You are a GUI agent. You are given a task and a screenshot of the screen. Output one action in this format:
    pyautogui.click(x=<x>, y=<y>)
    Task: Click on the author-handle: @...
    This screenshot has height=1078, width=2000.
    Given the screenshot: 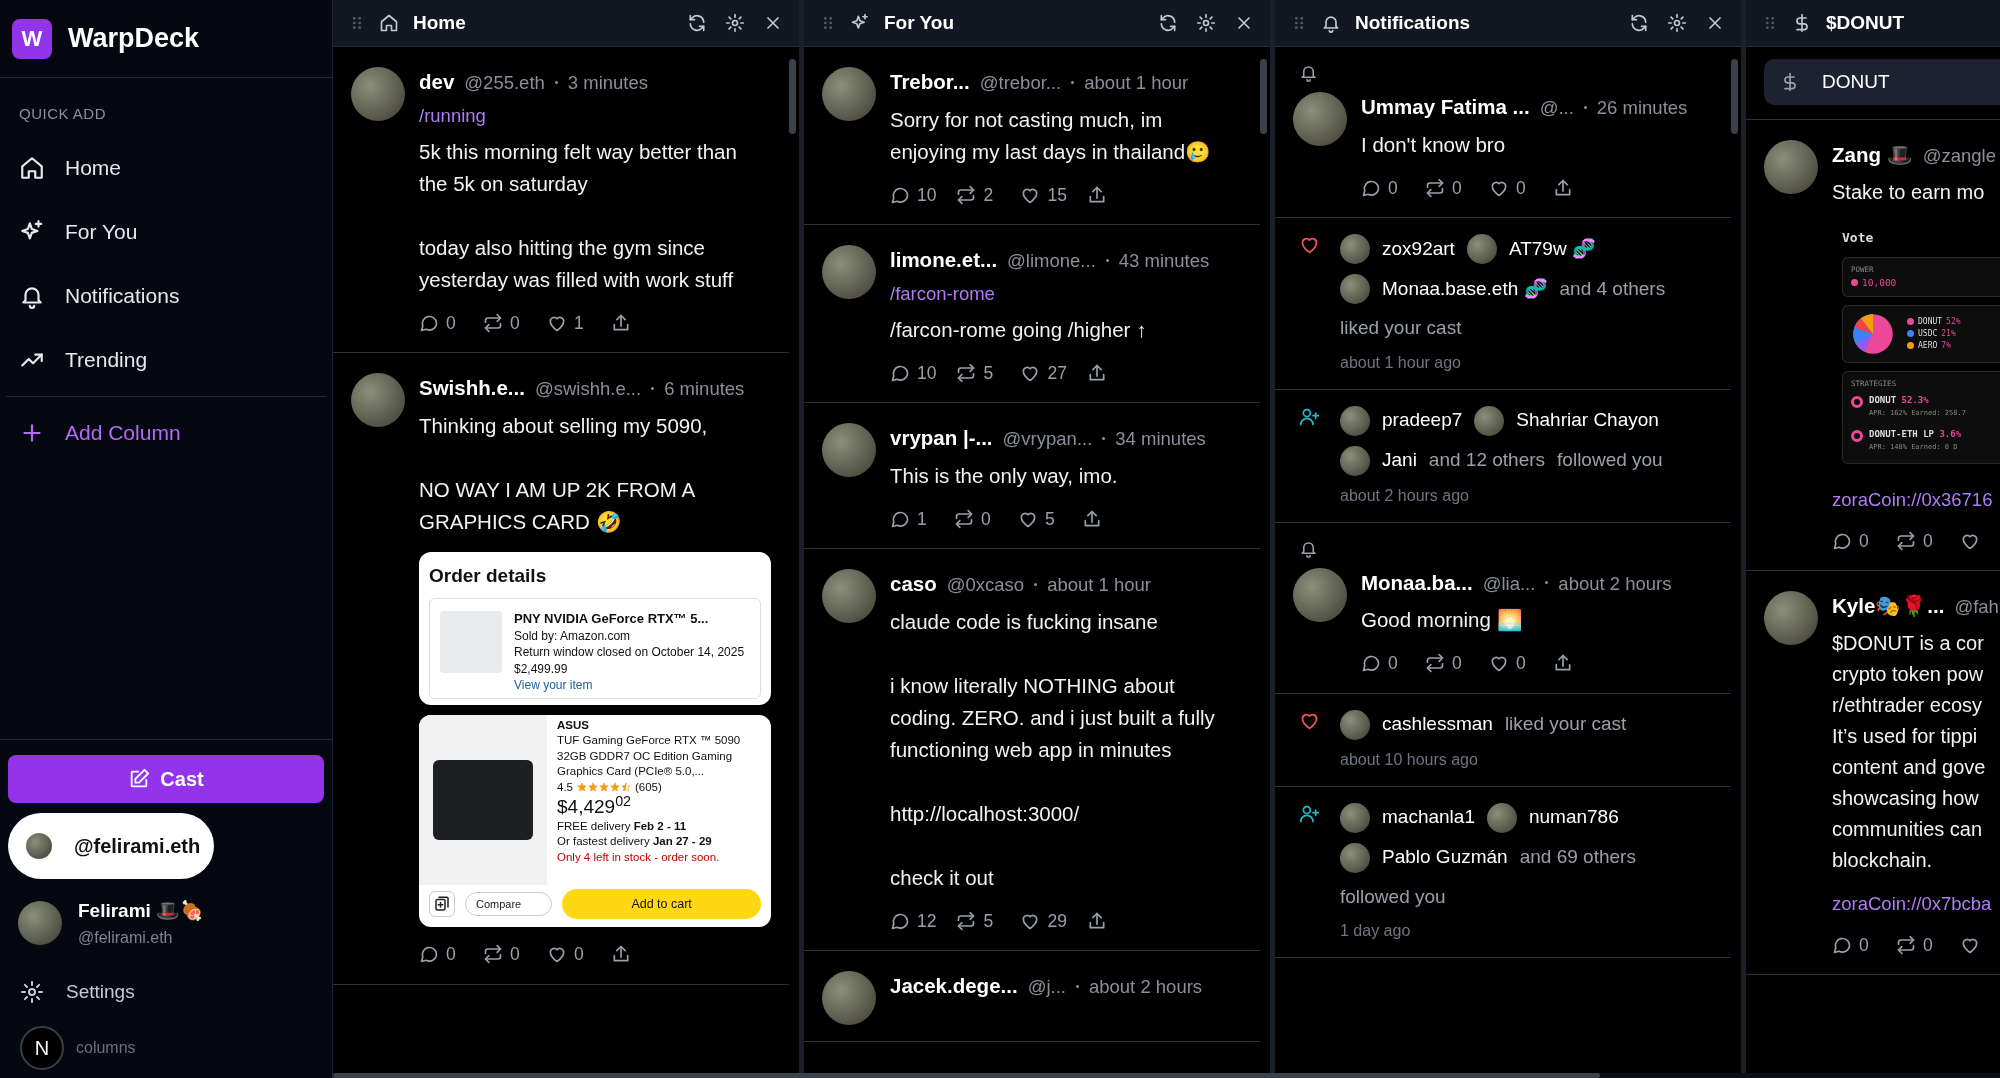 What is the action you would take?
    pyautogui.click(x=1556, y=108)
    